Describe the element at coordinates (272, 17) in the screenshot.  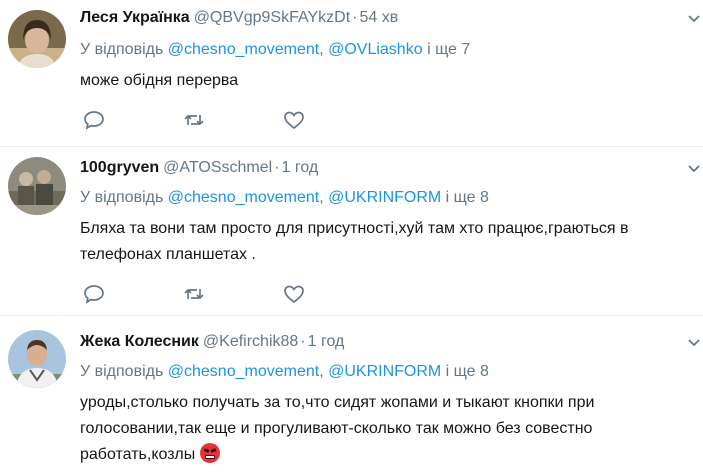
I see `user-handle: @QBVgp9SkFAYkzDt` at that location.